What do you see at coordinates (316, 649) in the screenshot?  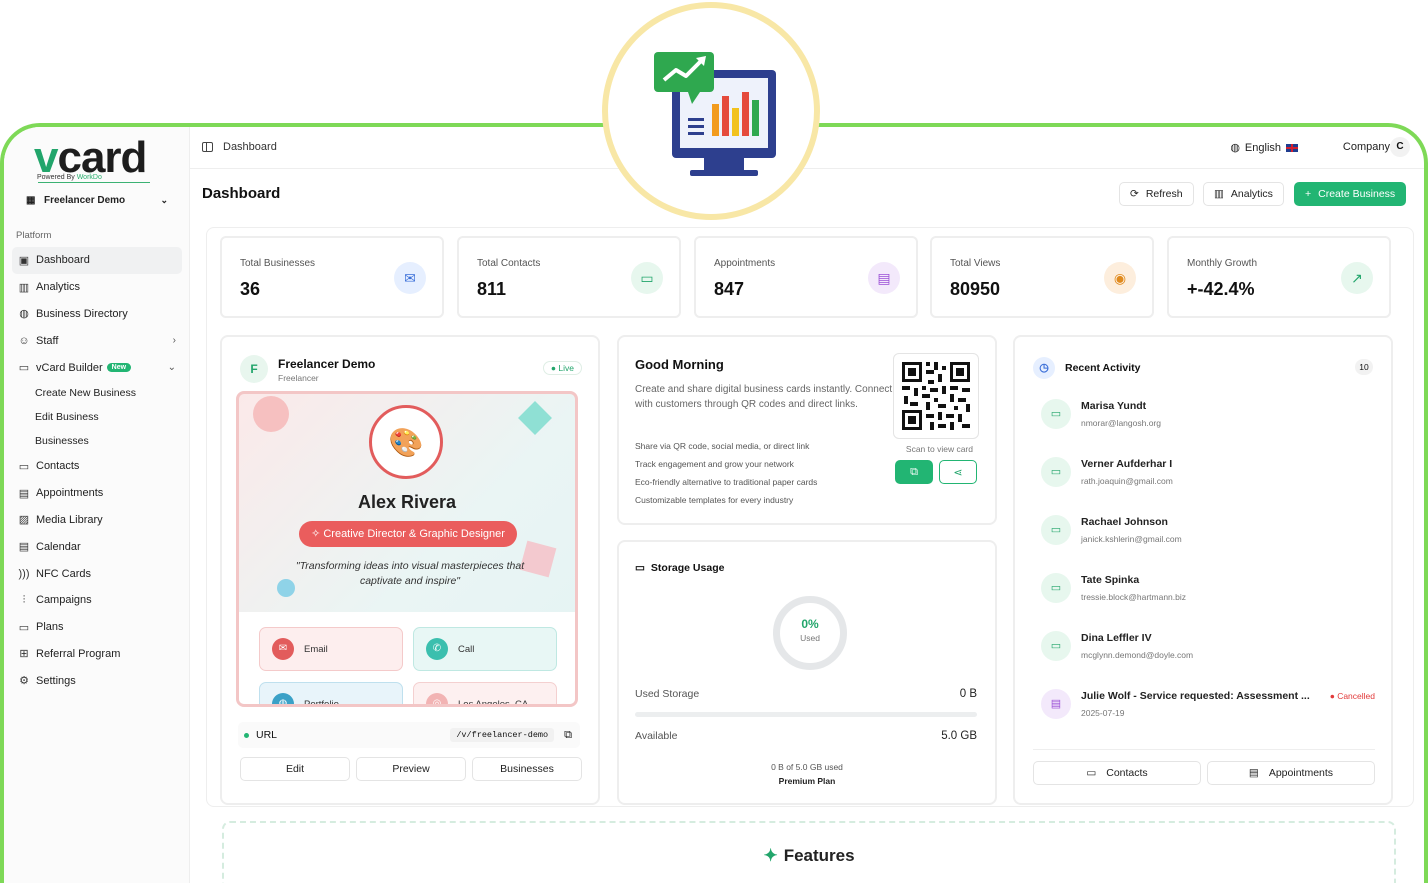 I see `email-label: Email` at bounding box center [316, 649].